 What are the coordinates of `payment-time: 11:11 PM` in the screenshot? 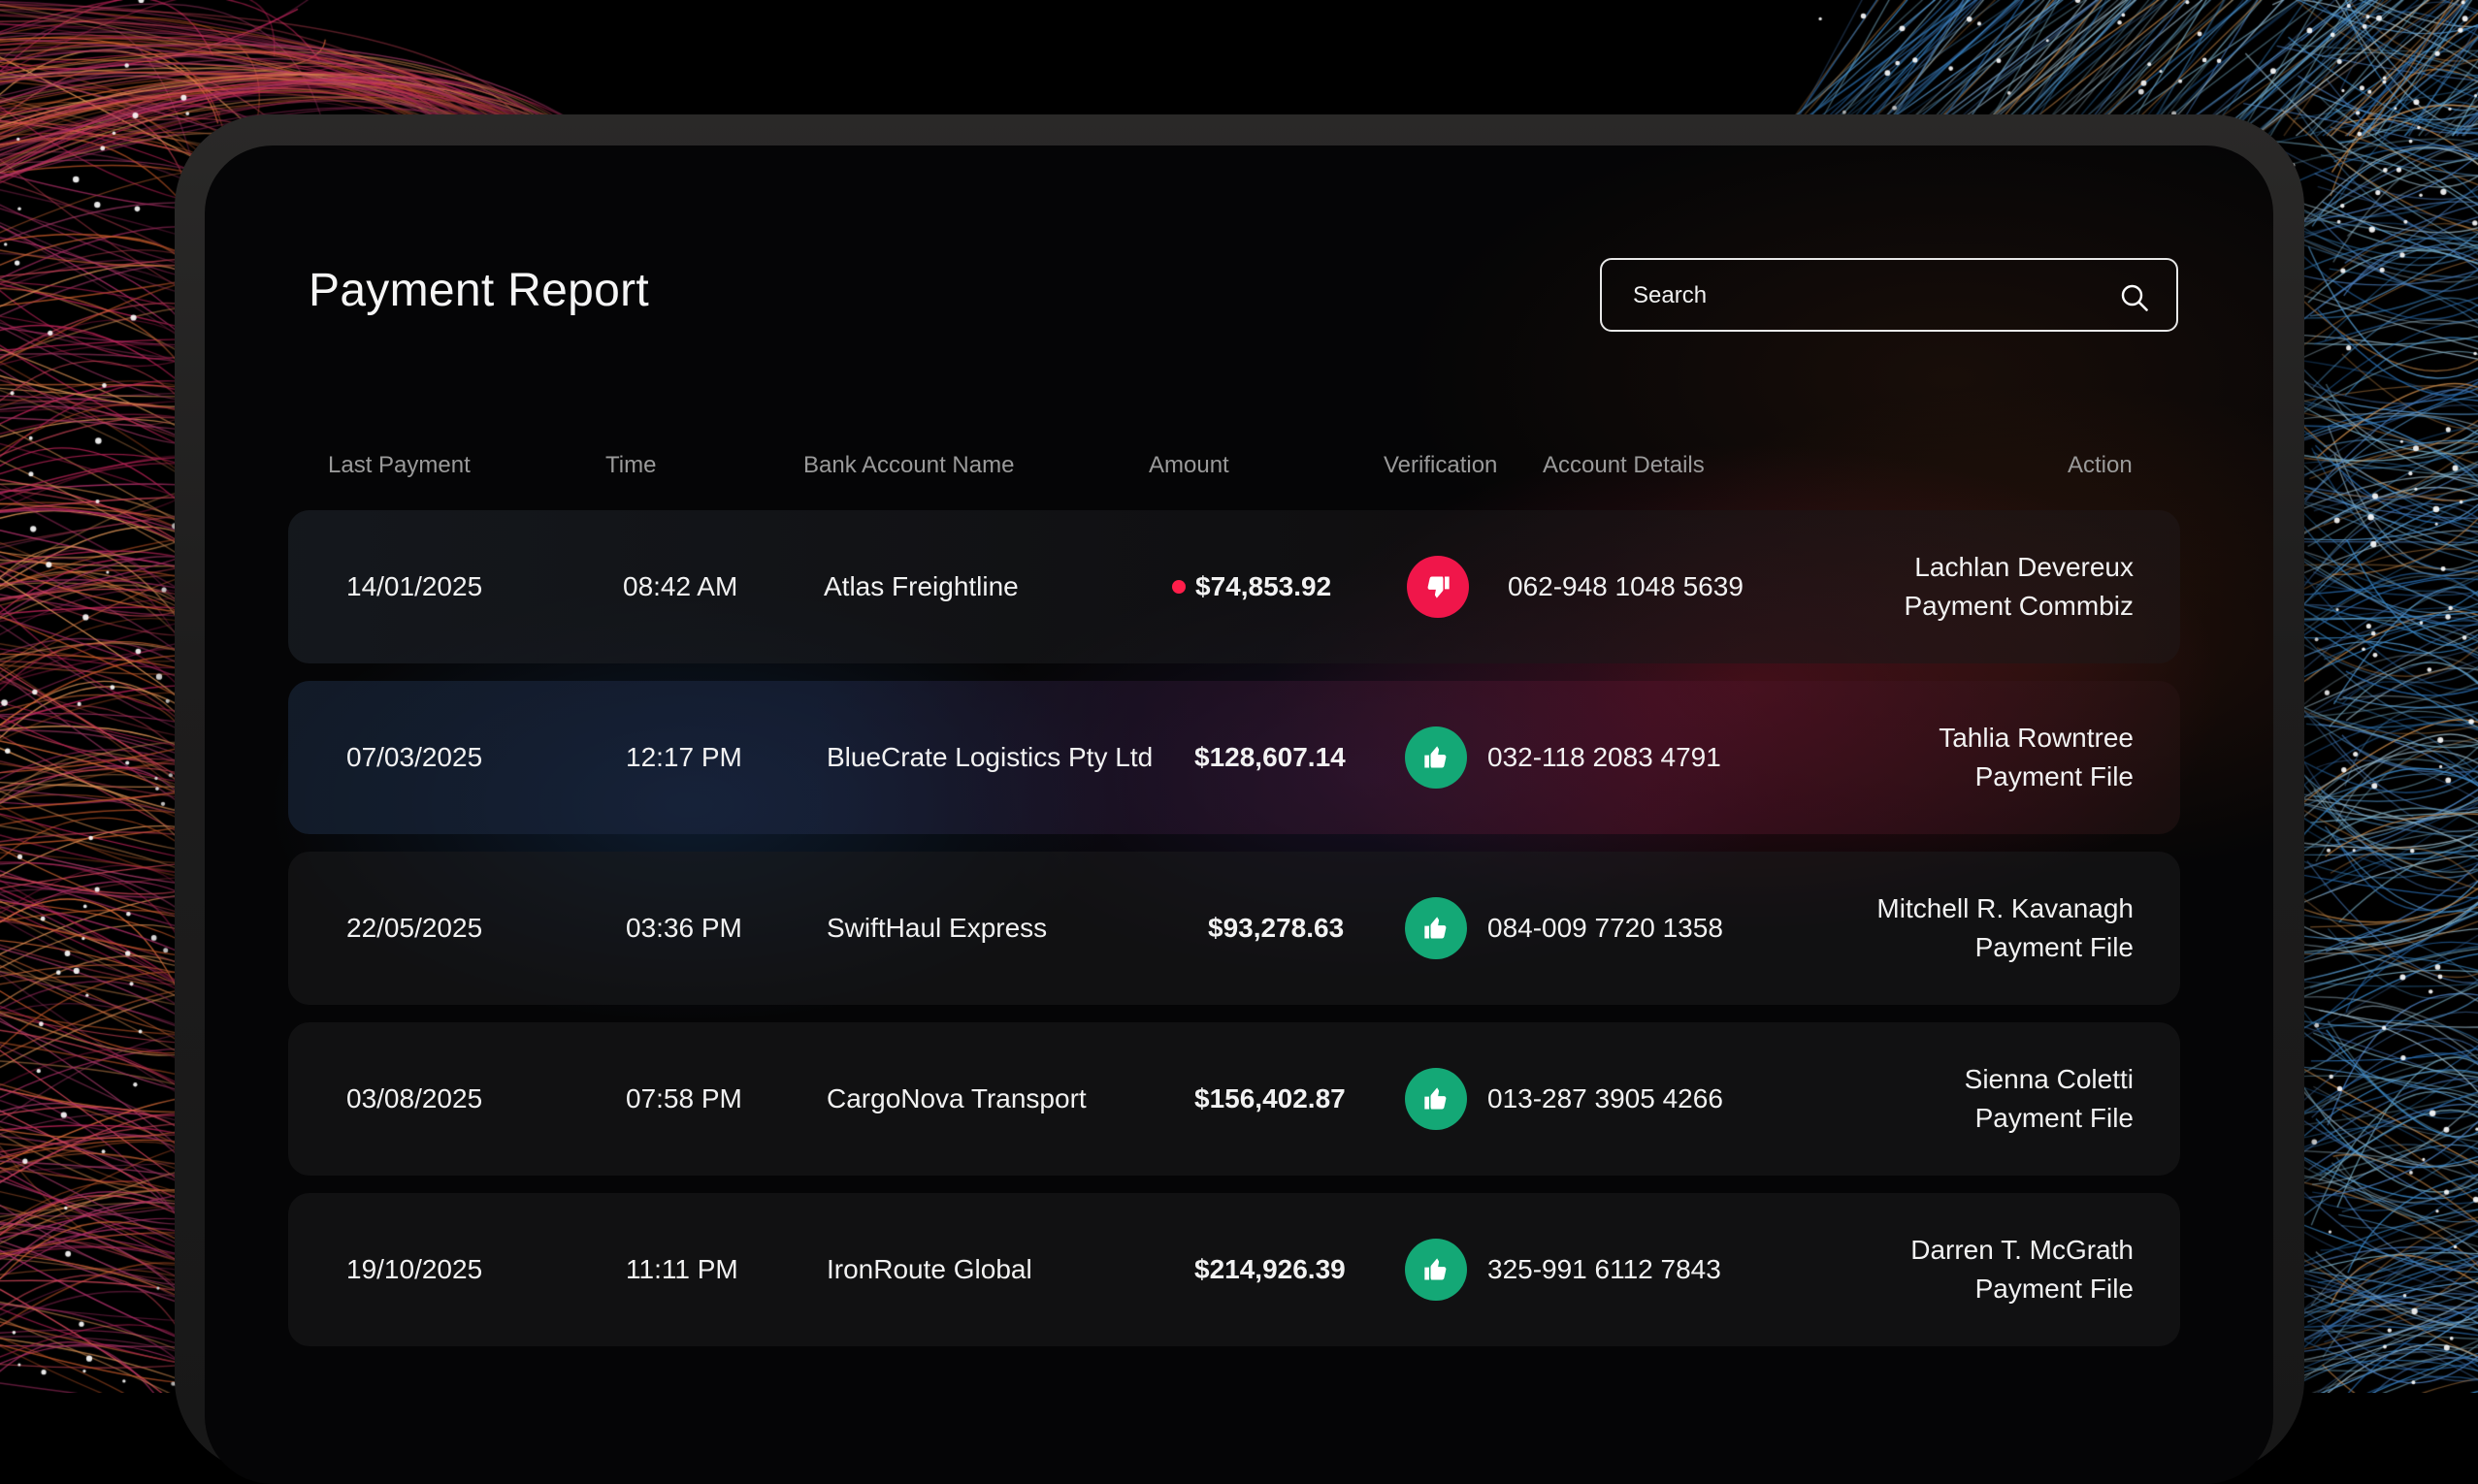 It's located at (682, 1269).